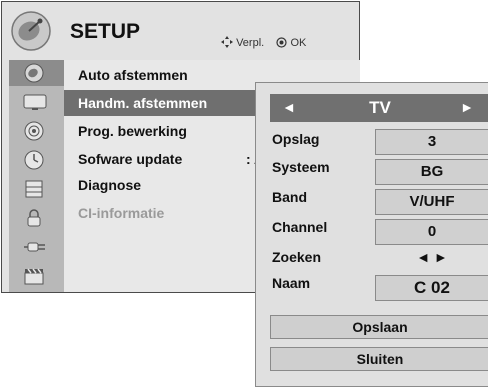 The height and width of the screenshot is (387, 488). What do you see at coordinates (250, 43) in the screenshot?
I see `hint-move-label: Verpl.` at bounding box center [250, 43].